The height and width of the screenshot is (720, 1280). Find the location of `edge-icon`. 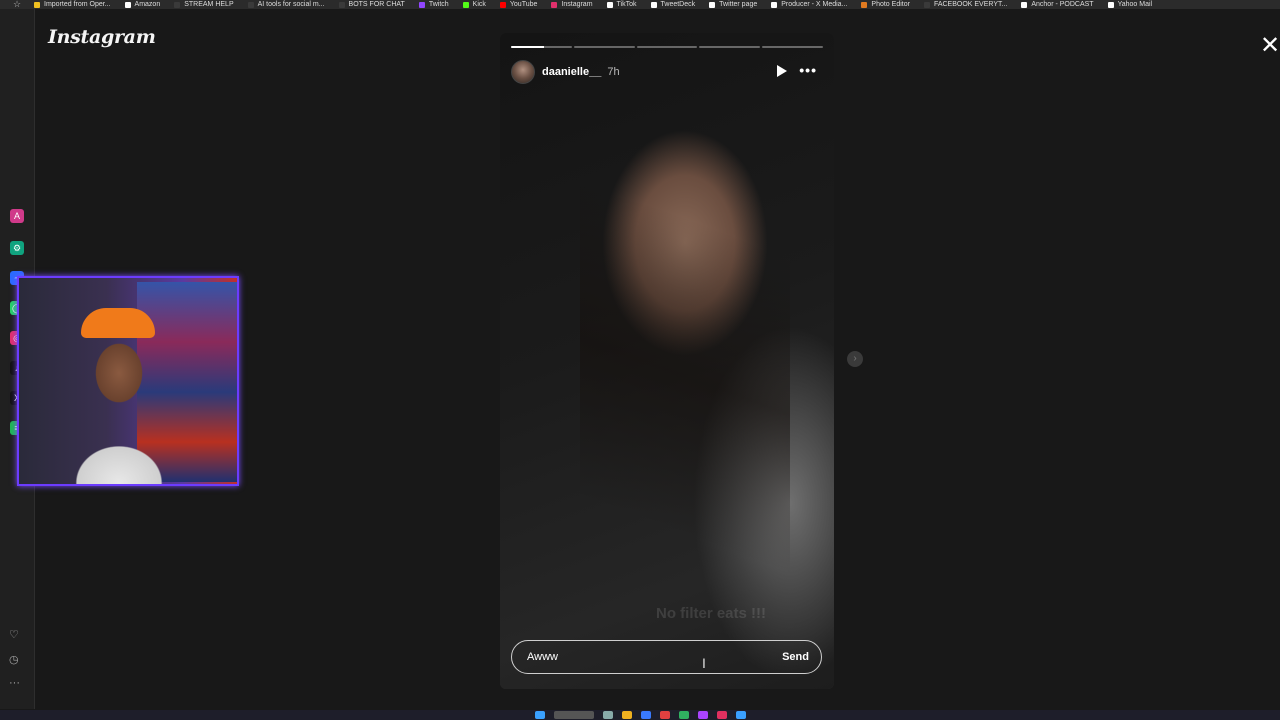

edge-icon is located at coordinates (645, 715).